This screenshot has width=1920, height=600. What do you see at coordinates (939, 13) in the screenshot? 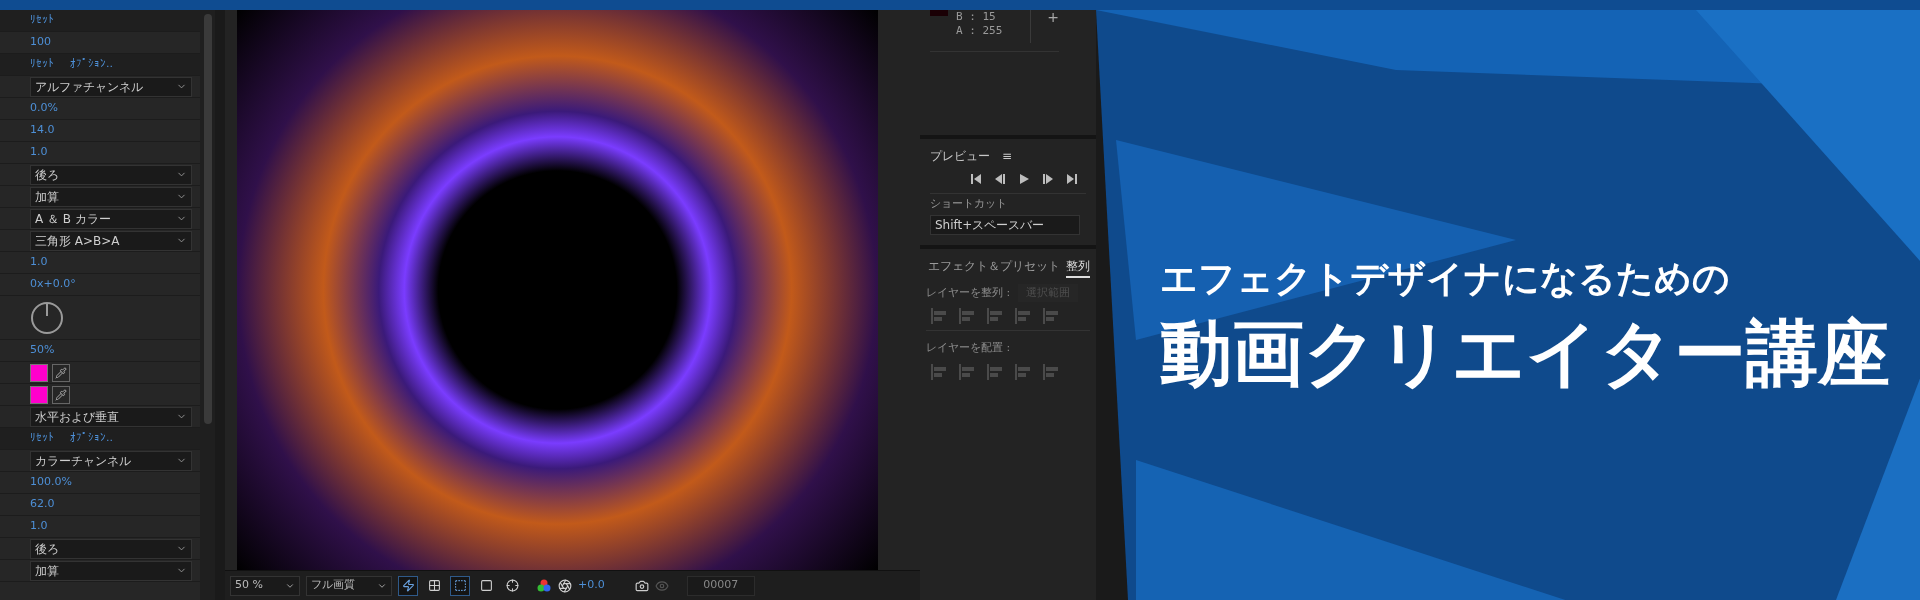
I see `color-sample` at bounding box center [939, 13].